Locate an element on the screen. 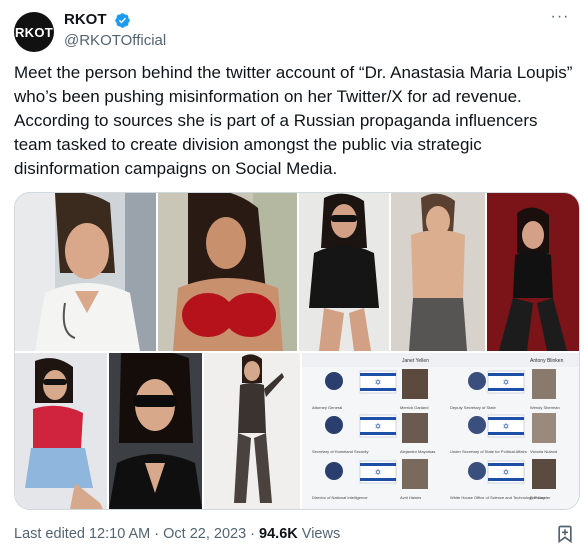 This screenshot has height=548, width=587. org-chart-title: Director of National Intelligence is located at coordinates (340, 497).